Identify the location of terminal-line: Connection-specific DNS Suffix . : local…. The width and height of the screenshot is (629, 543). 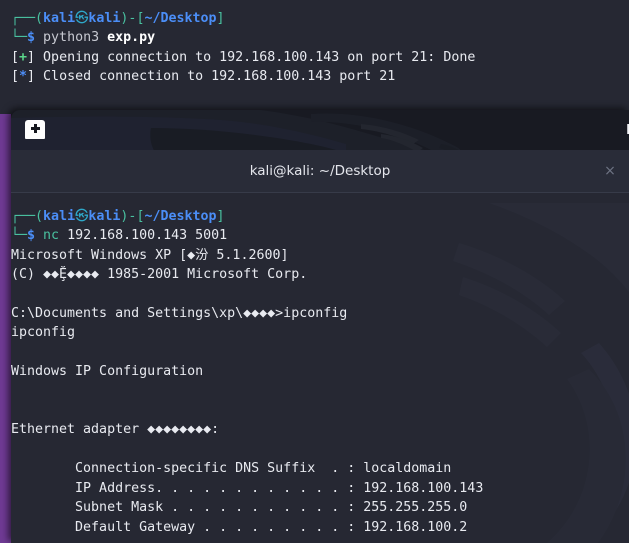
(231, 469).